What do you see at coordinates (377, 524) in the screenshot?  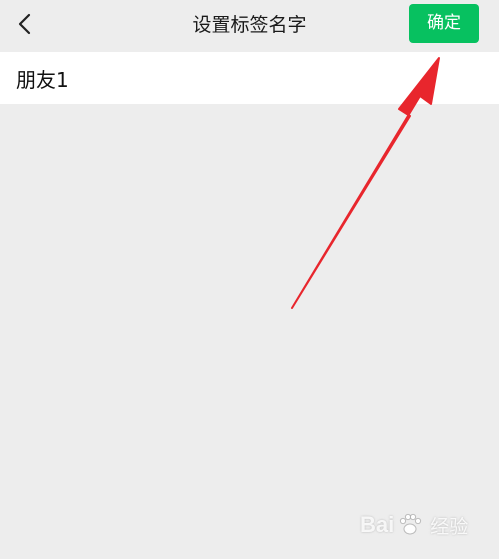 I see `watermark-left-text: Bai` at bounding box center [377, 524].